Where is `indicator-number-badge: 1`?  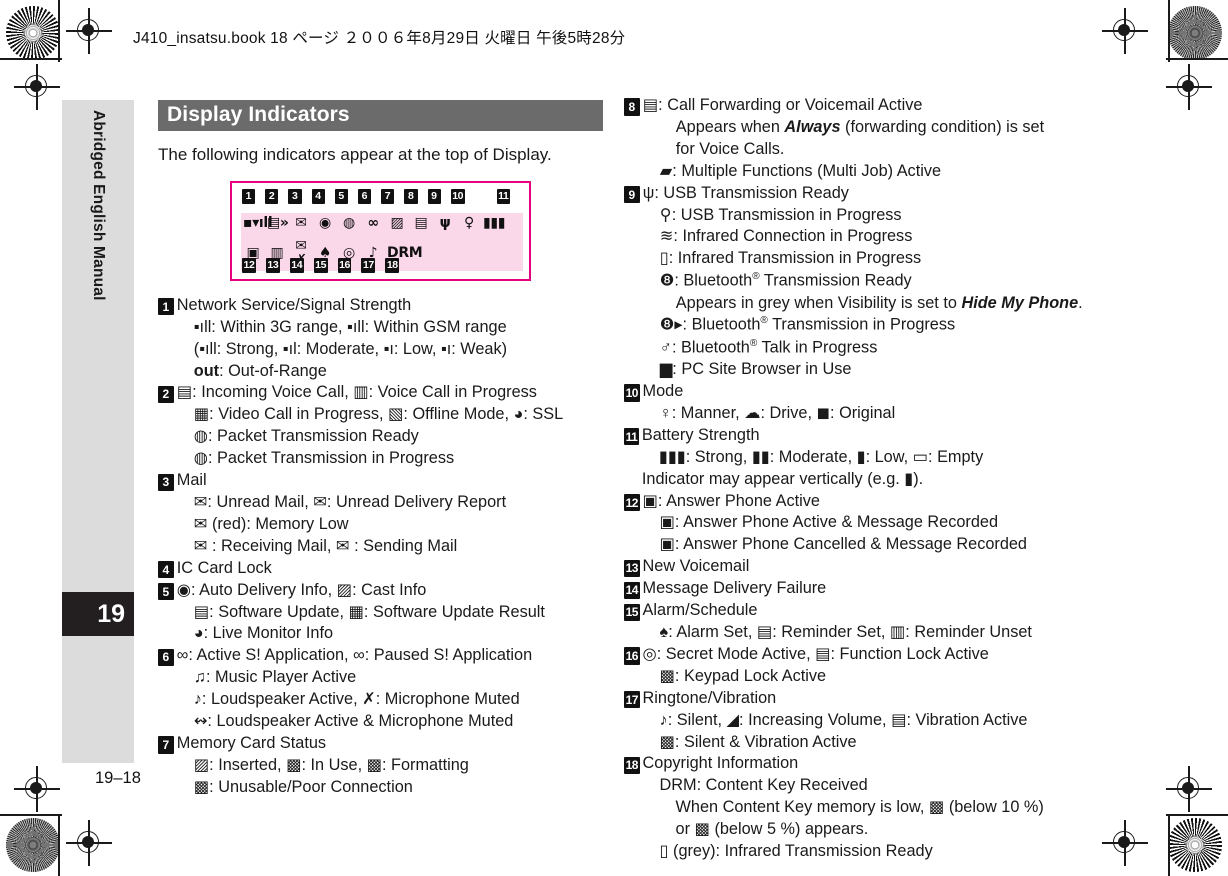
indicator-number-badge: 1 is located at coordinates (166, 307).